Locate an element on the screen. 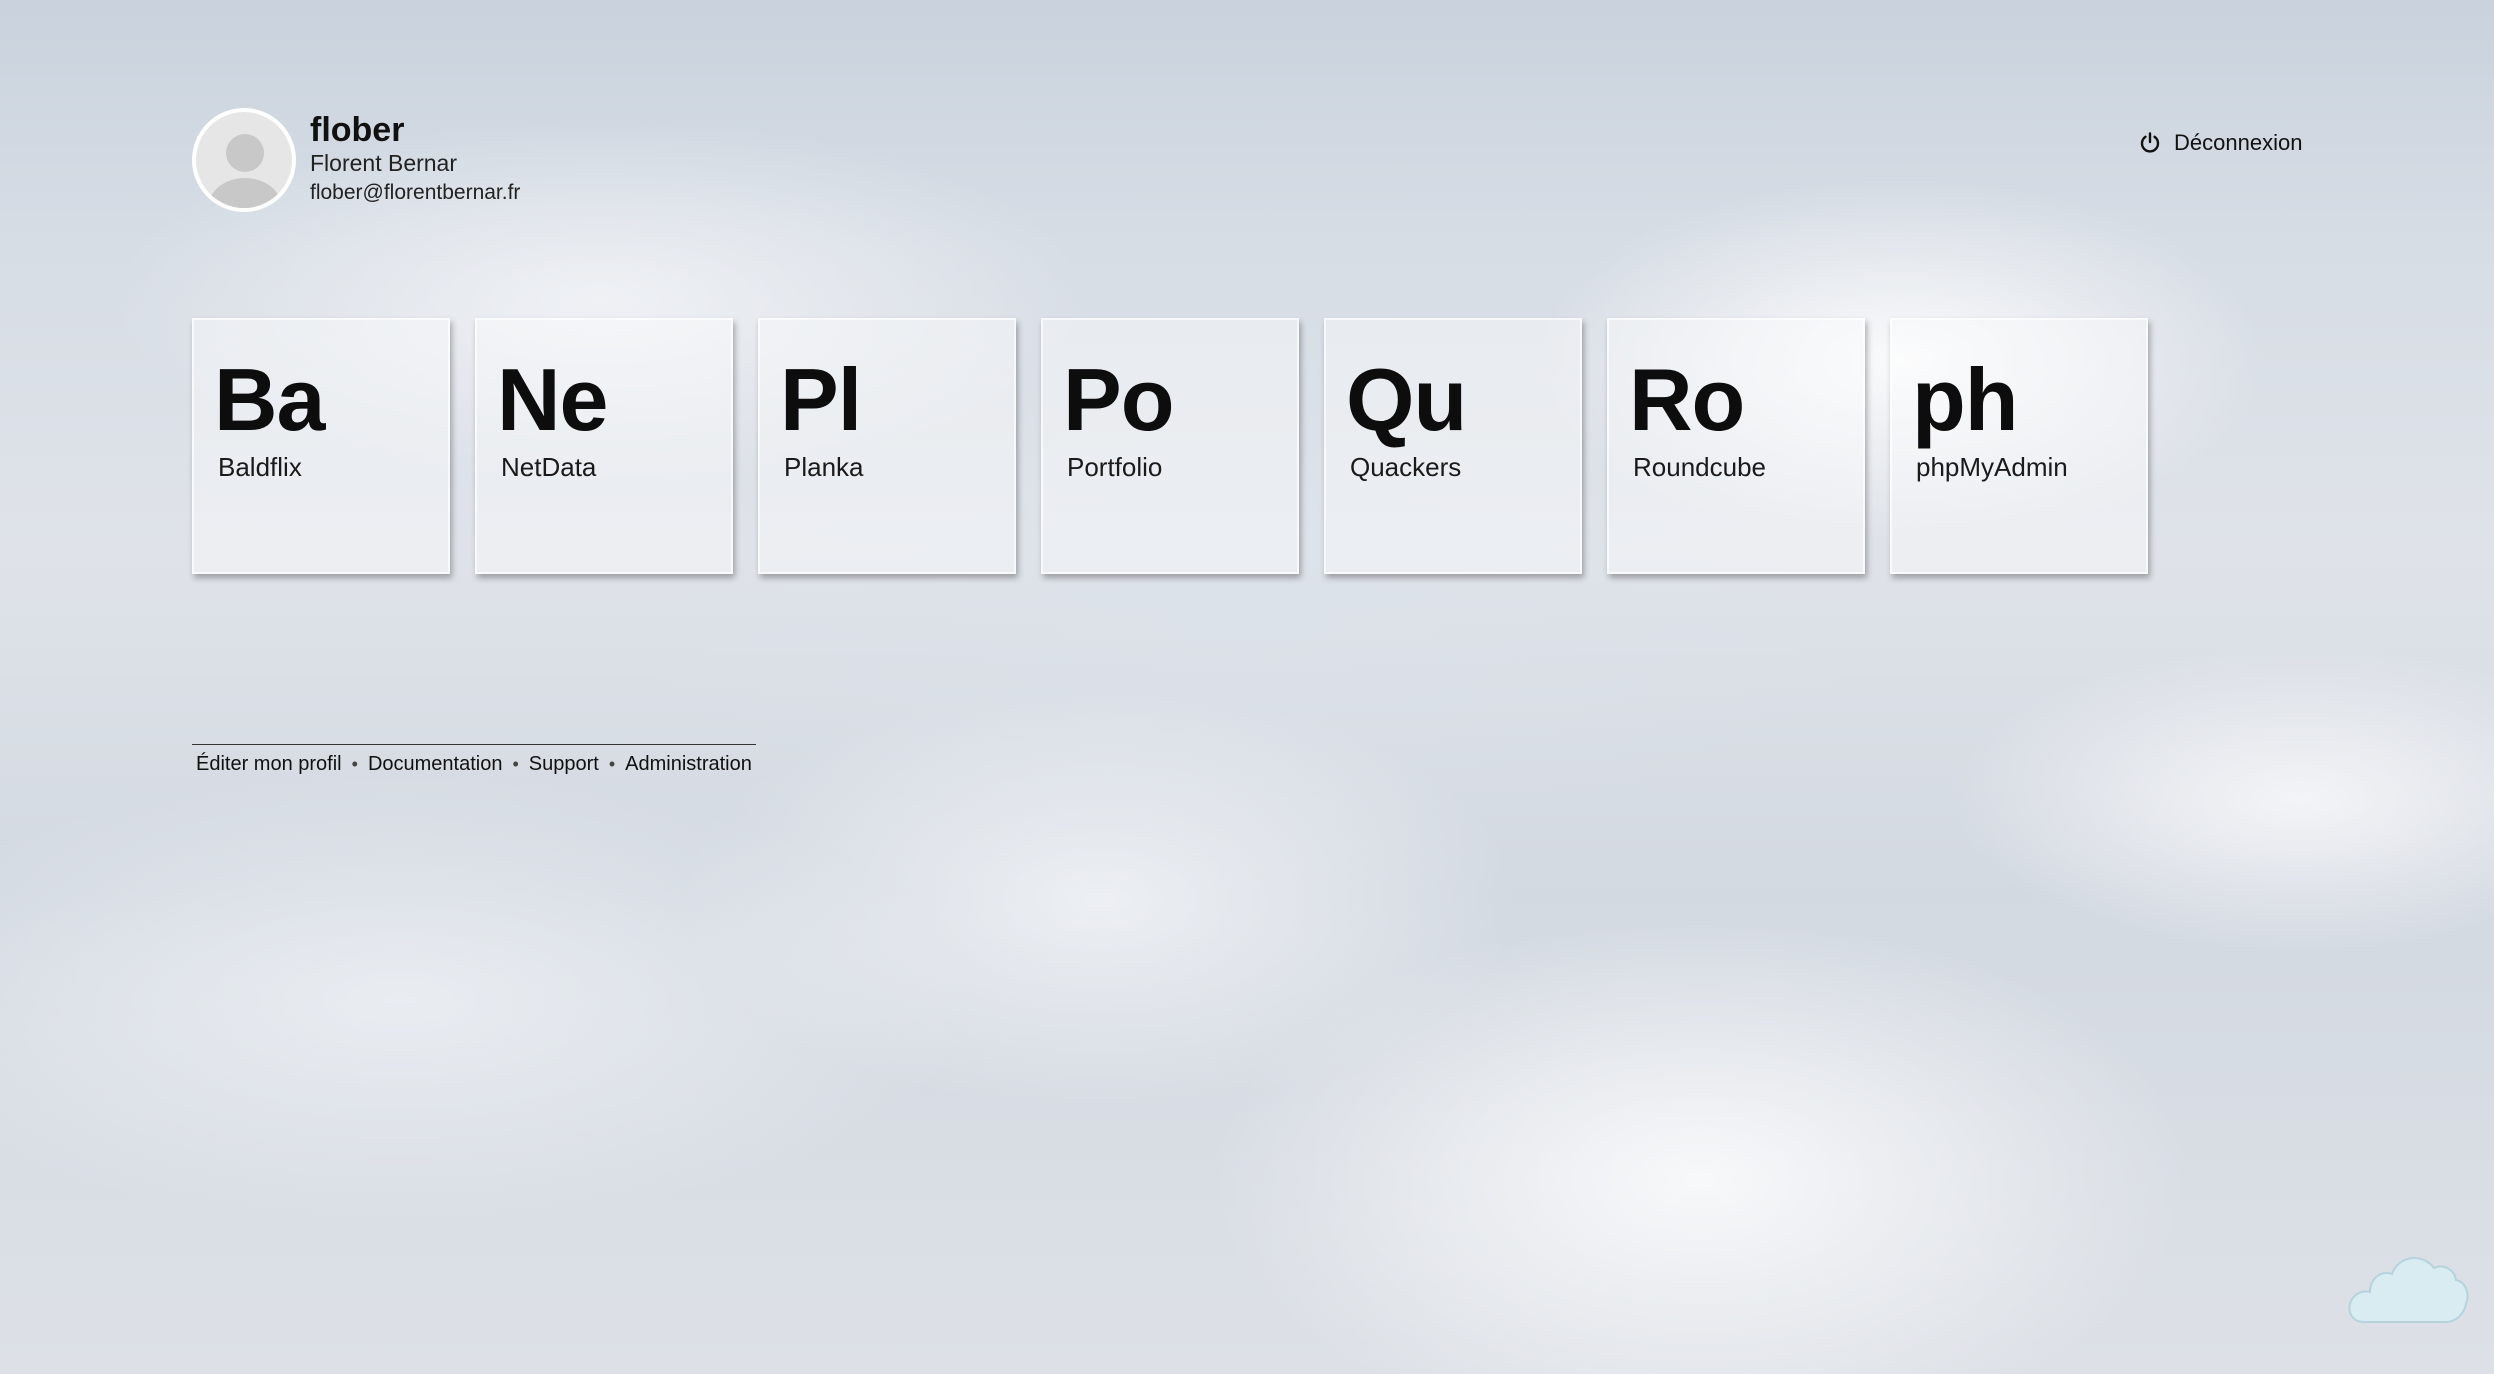 This screenshot has height=1374, width=2494. support-link: Support is located at coordinates (564, 764).